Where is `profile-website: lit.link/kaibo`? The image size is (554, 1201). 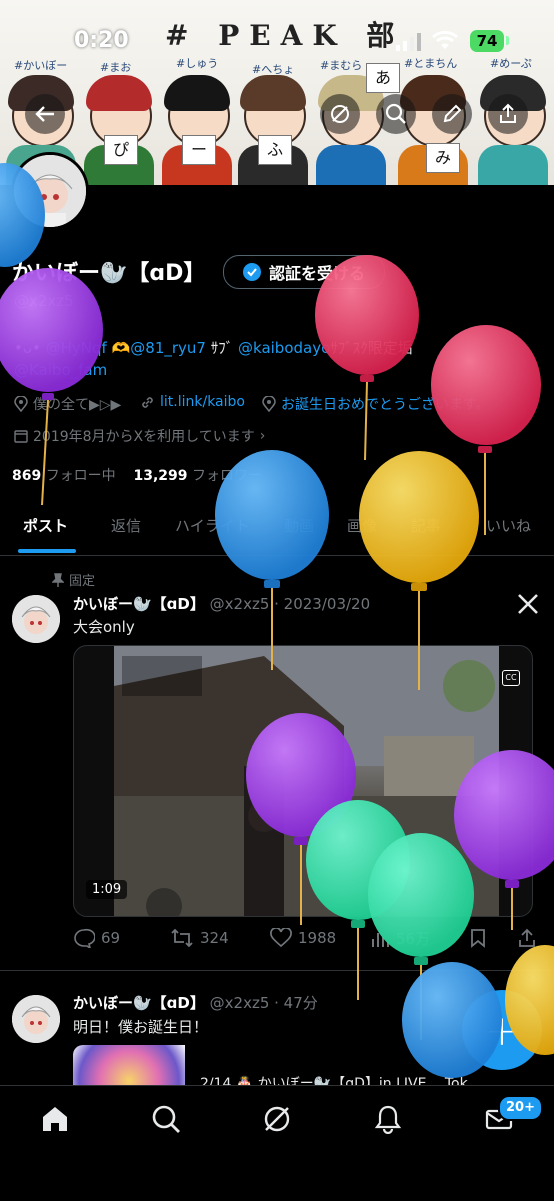 profile-website: lit.link/kaibo is located at coordinates (192, 402).